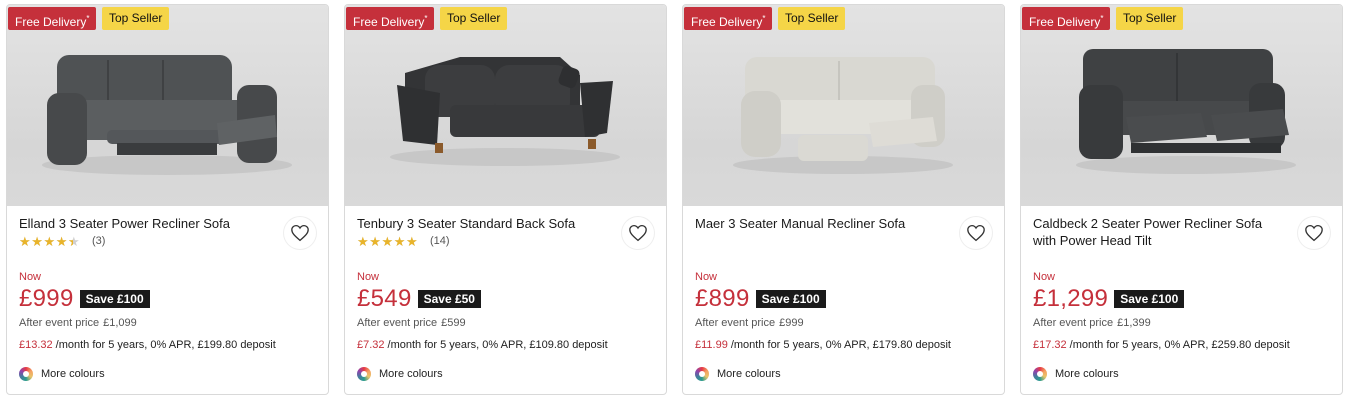 Image resolution: width=1345 pixels, height=400 pixels. I want to click on price: £899, so click(722, 298).